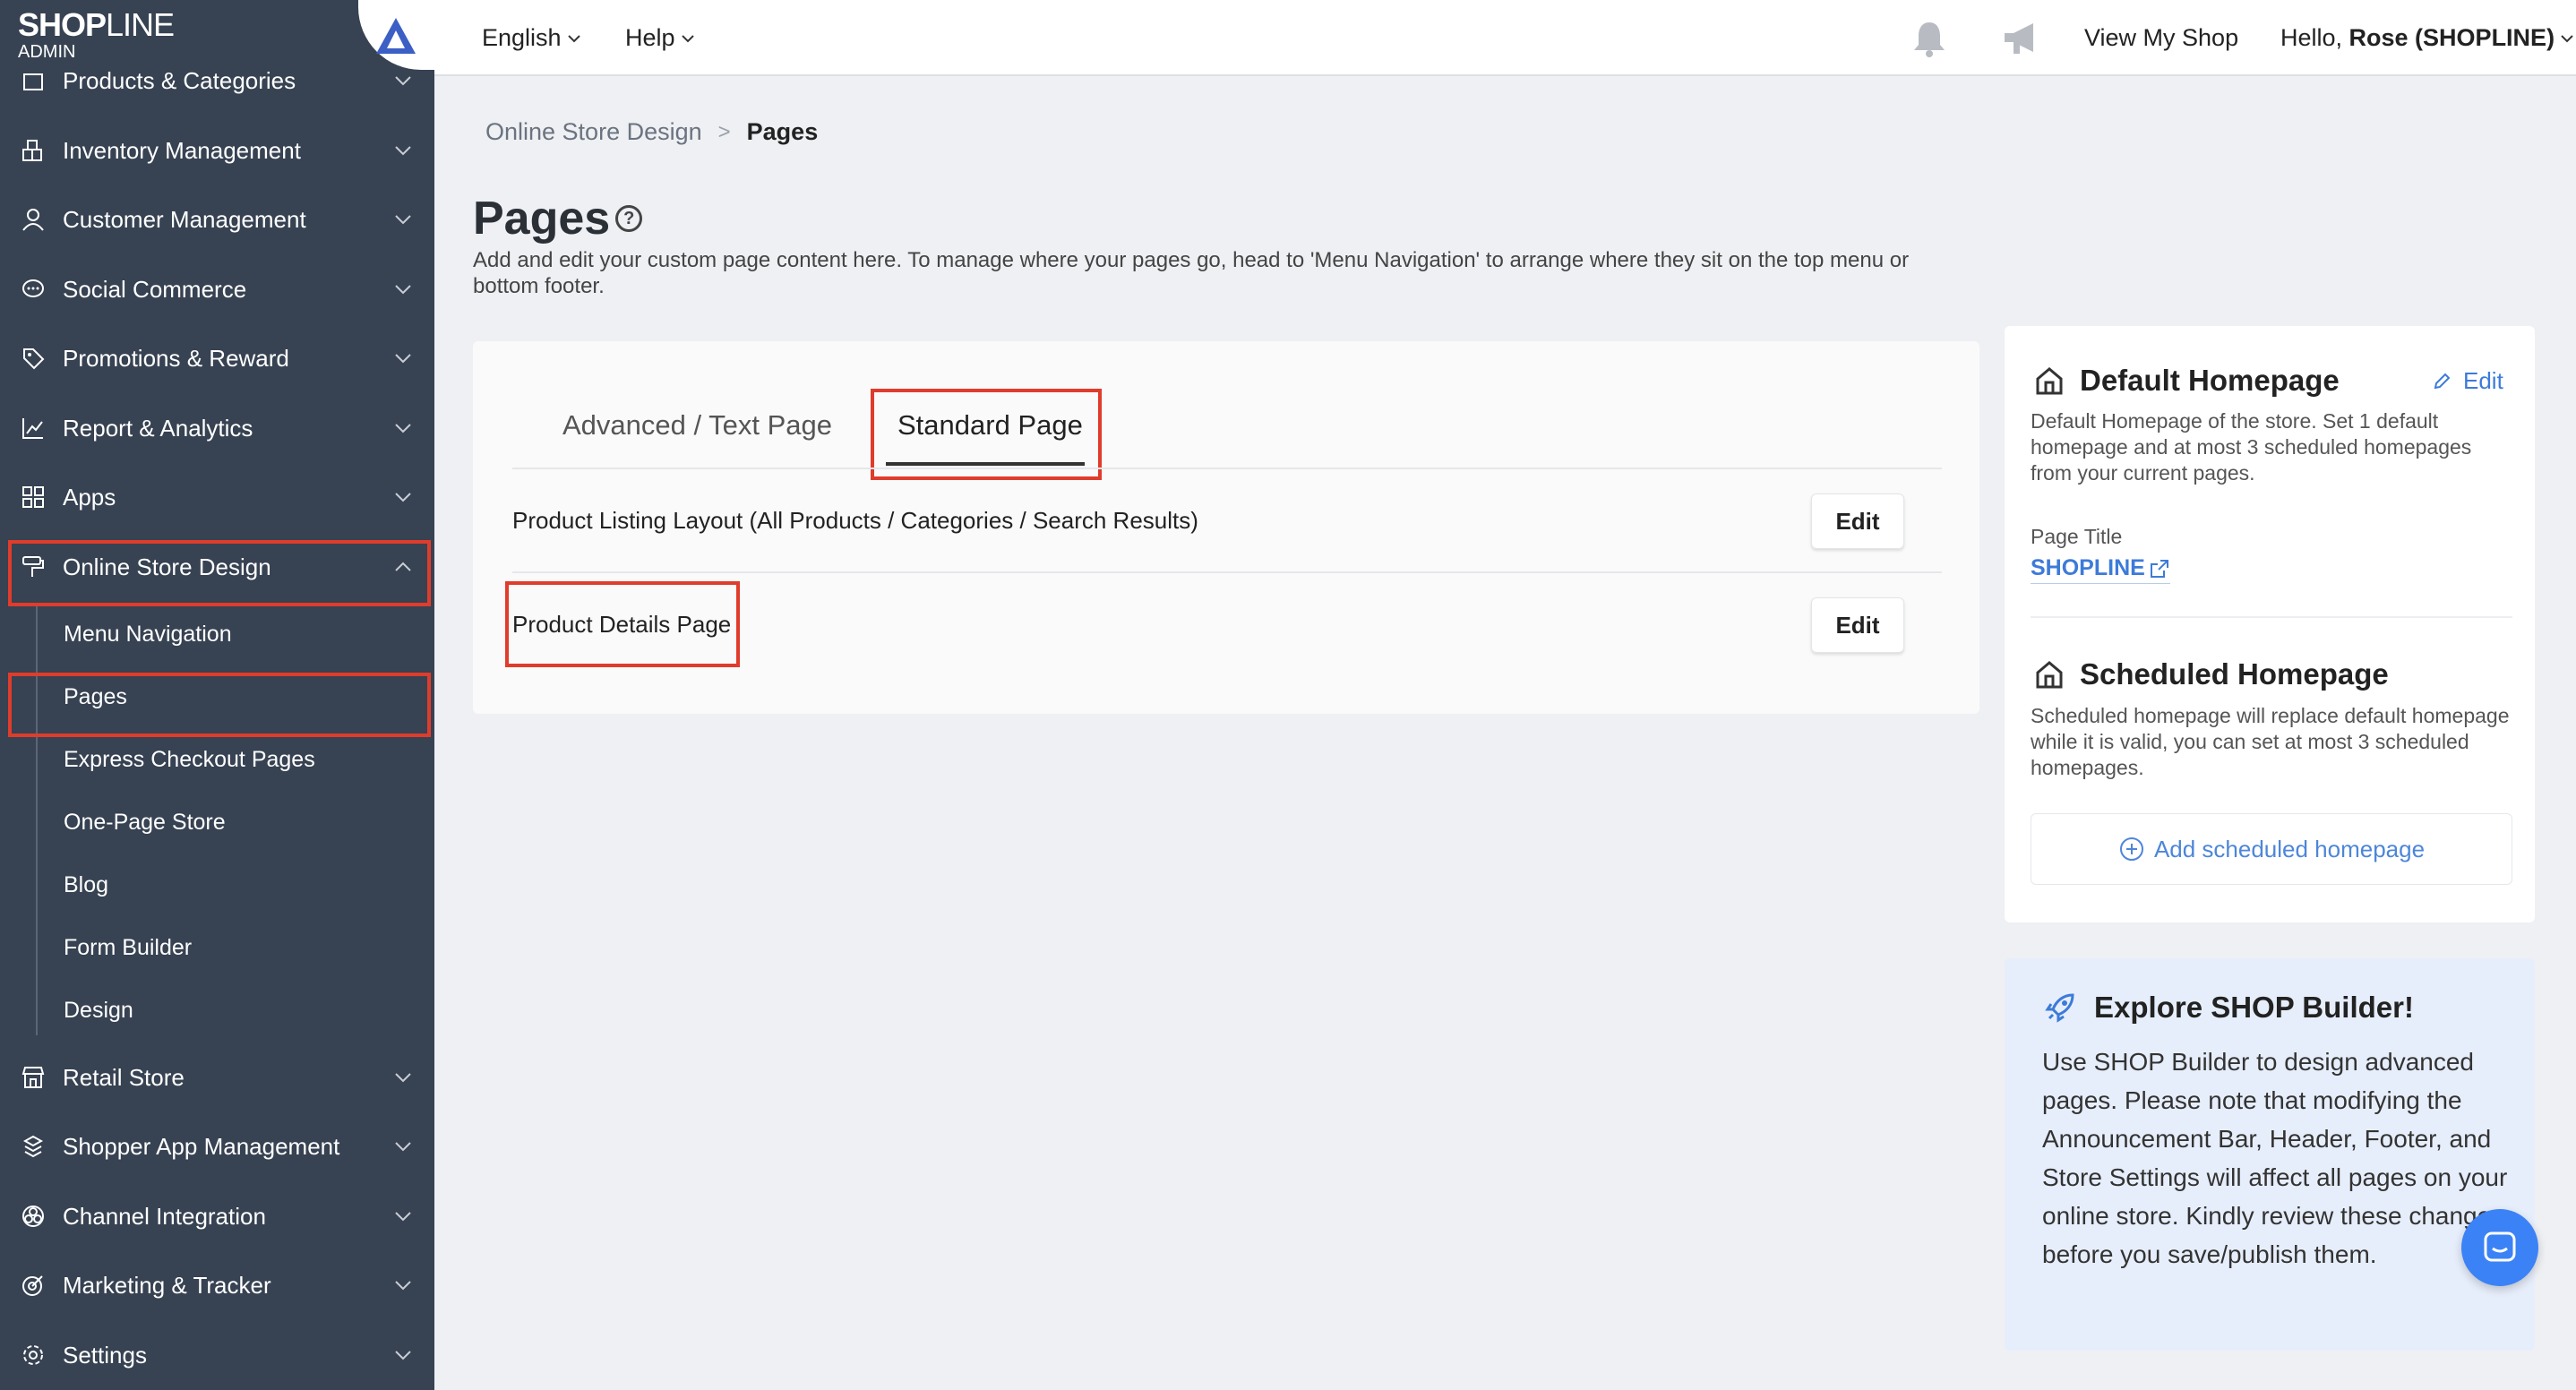  I want to click on external-link-icon, so click(2159, 568).